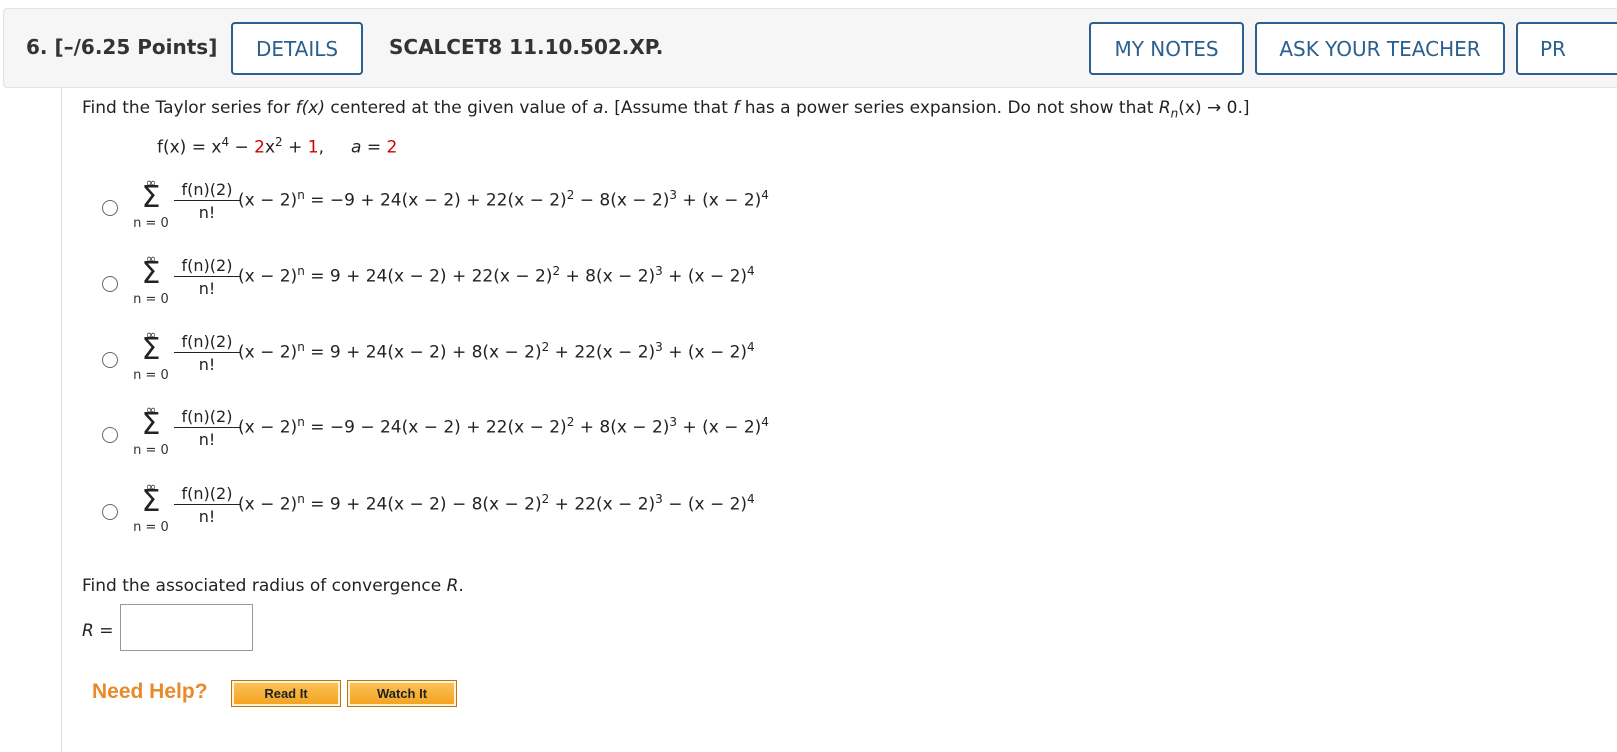 This screenshot has height=752, width=1617. I want to click on radius-label-eq: =, so click(103, 631).